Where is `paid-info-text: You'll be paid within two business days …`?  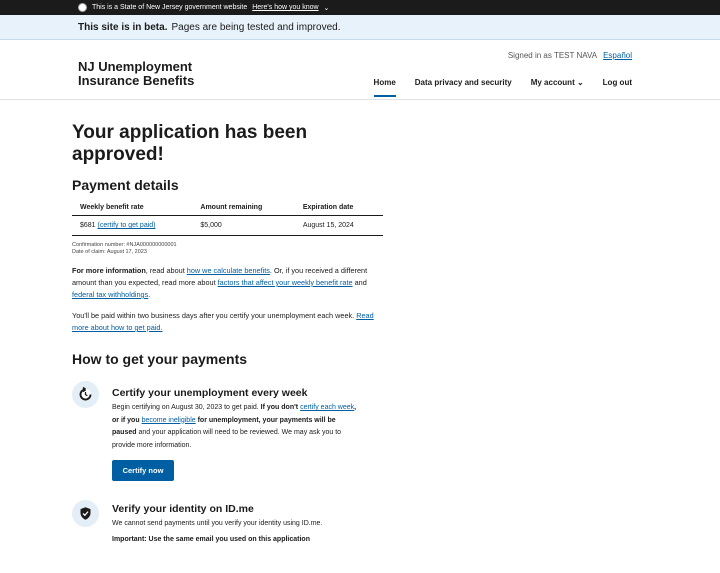
paid-info-text: You'll be paid within two business days … is located at coordinates (214, 315).